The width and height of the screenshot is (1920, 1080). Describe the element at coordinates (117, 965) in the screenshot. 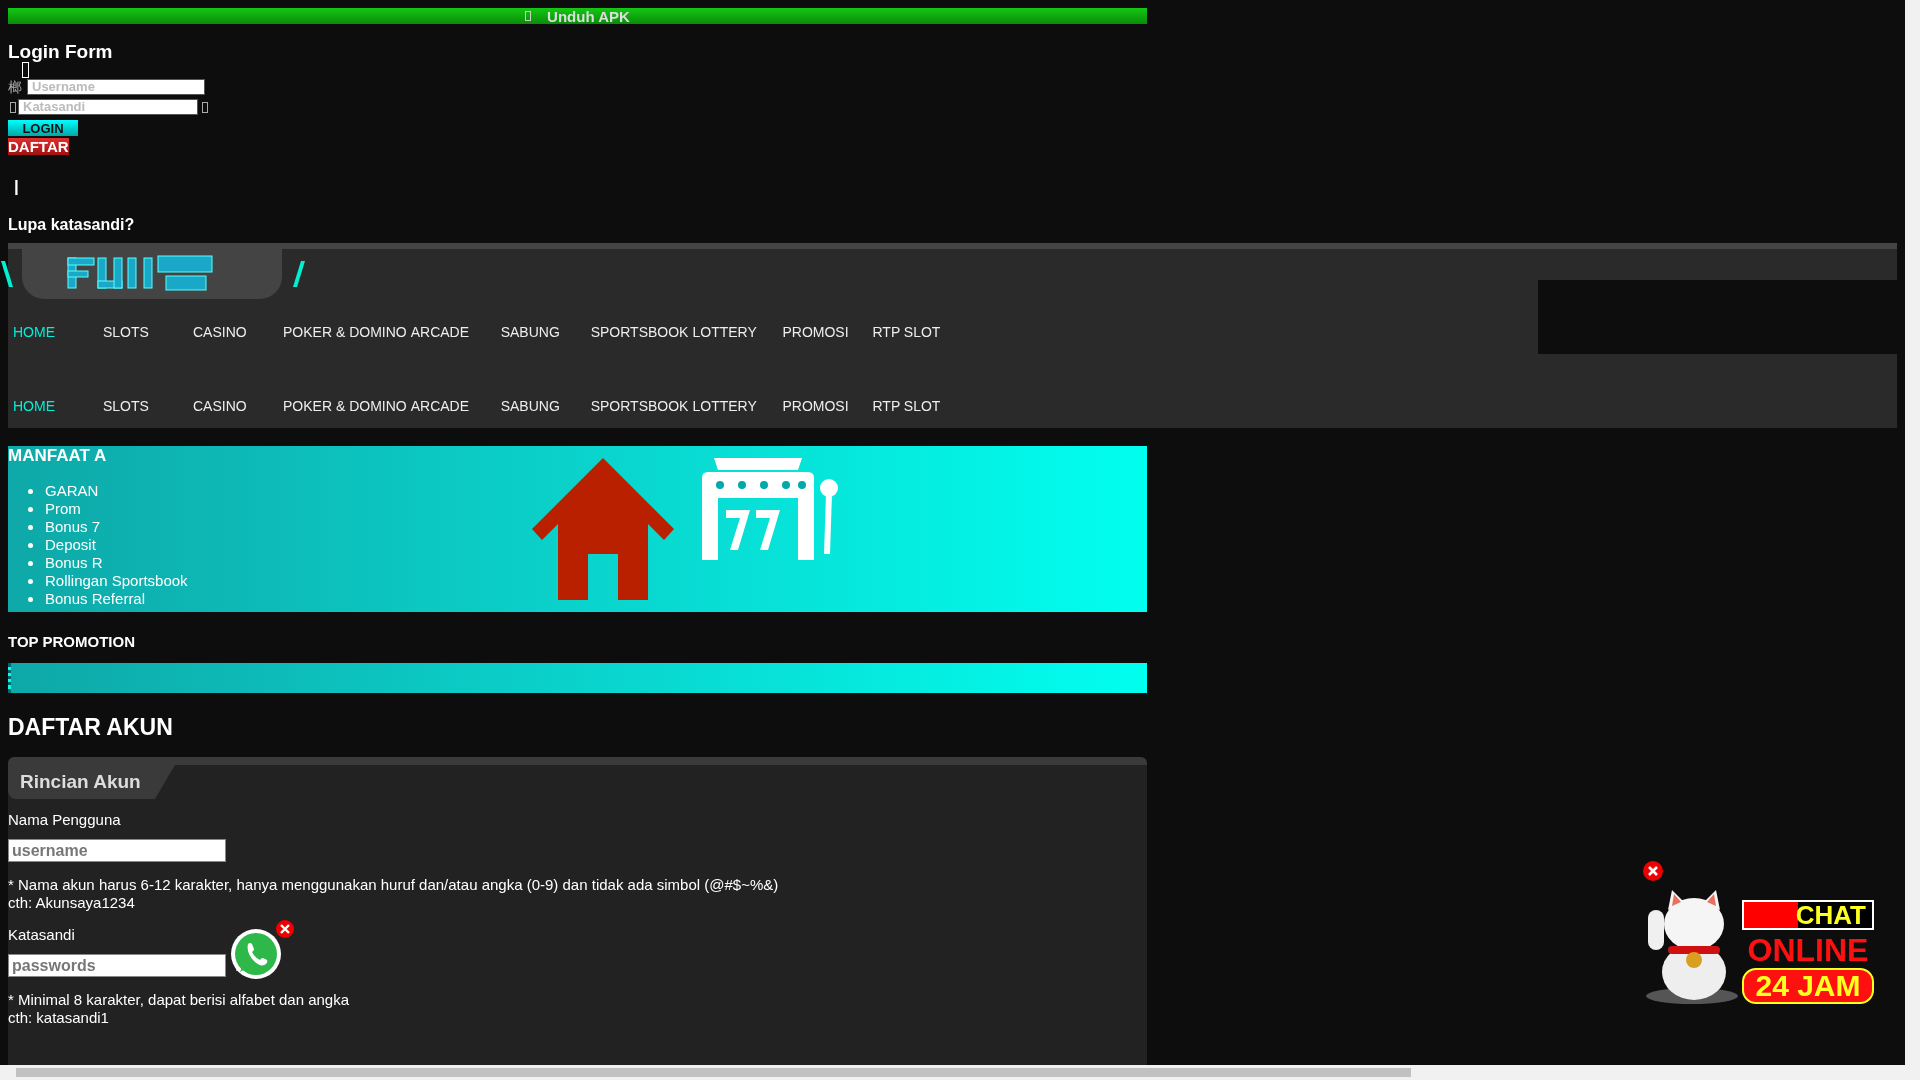

I see `password-field: passwords` at that location.